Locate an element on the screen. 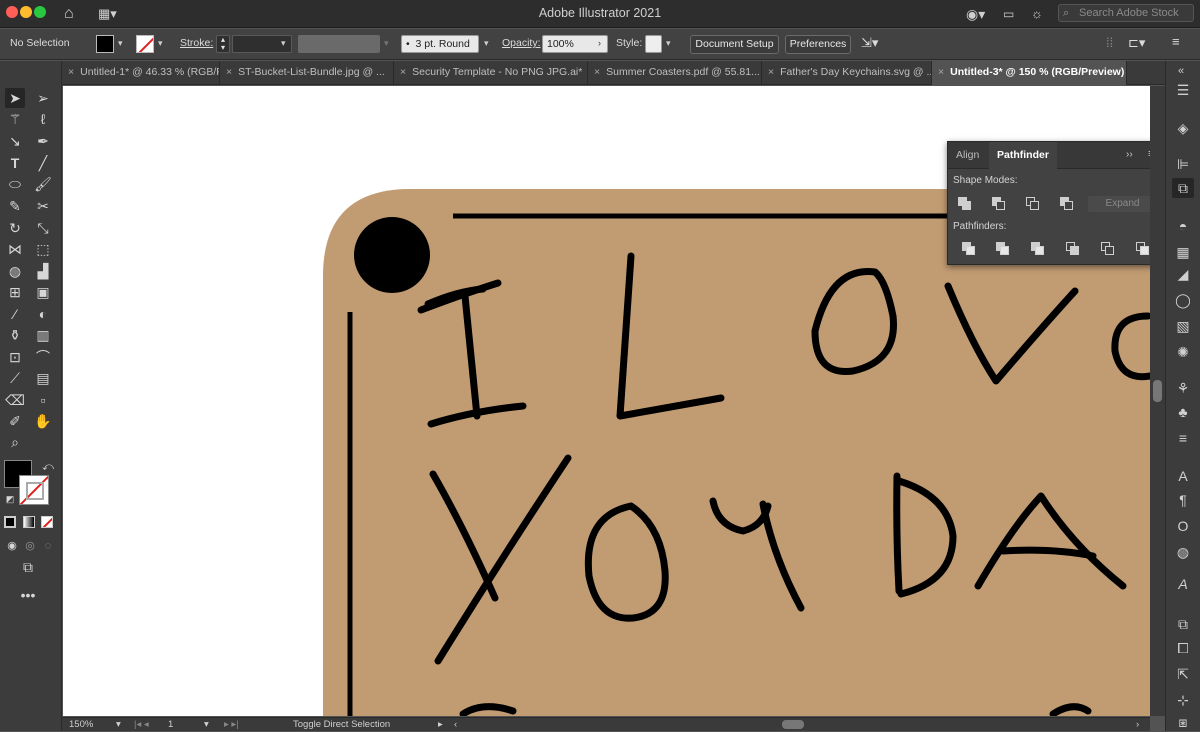 Image resolution: width=1200 pixels, height=732 pixels. artboard-tool-icon: ⊡ is located at coordinates (15, 357).